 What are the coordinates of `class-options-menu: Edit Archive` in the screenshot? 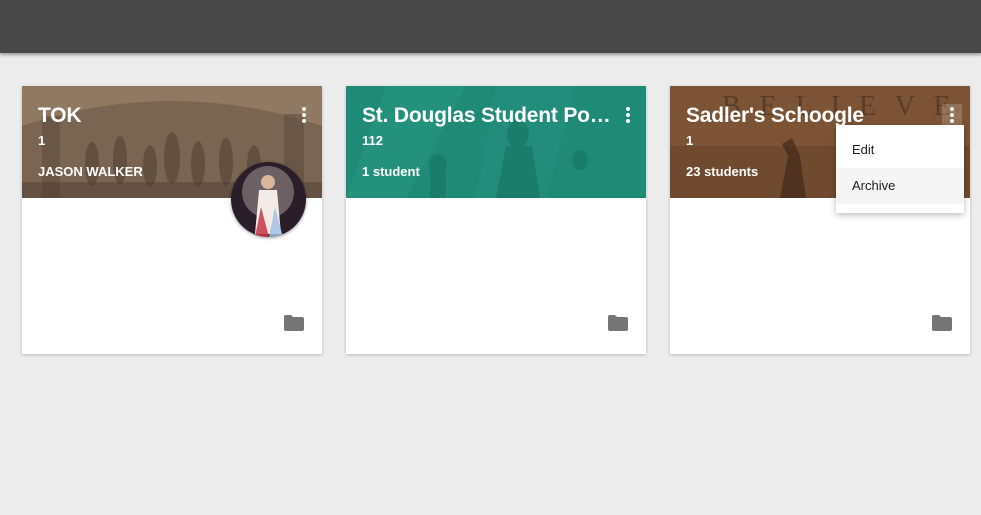 It's located at (900, 169).